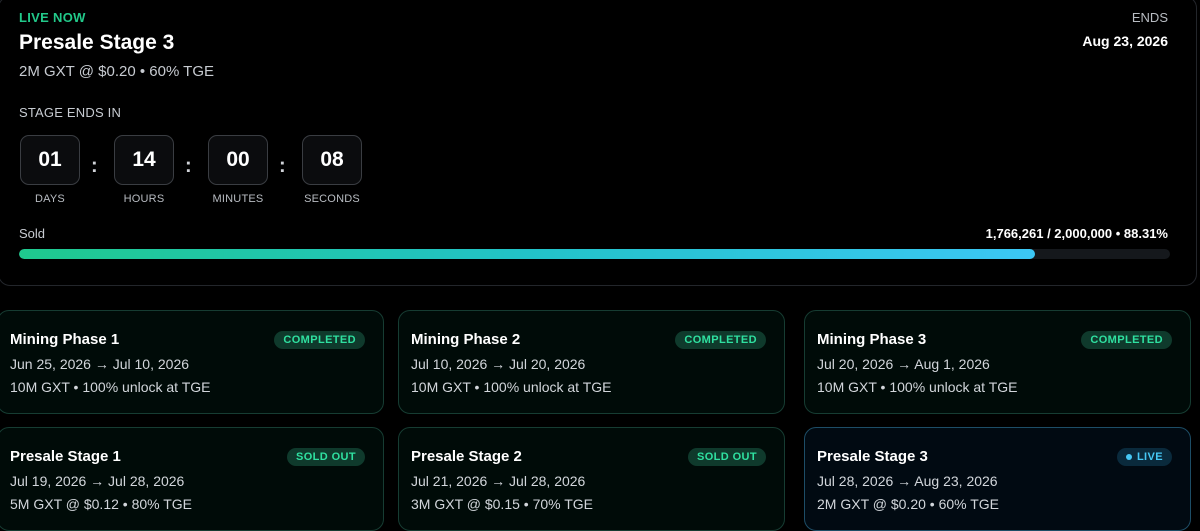 The width and height of the screenshot is (1200, 531). Describe the element at coordinates (527, 254) in the screenshot. I see `sold-progress-fill` at that location.